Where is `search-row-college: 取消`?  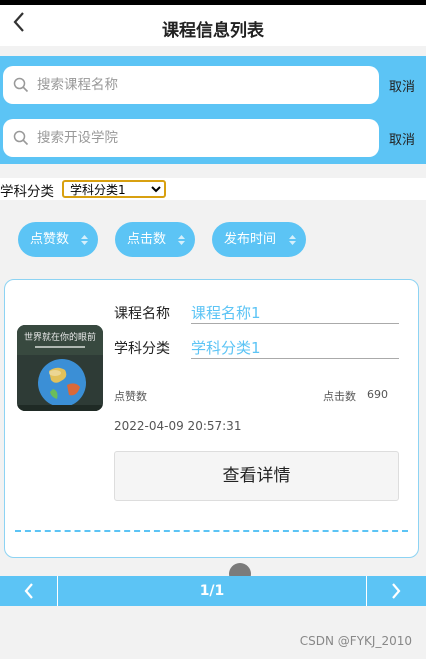 search-row-college: 取消 is located at coordinates (214, 138).